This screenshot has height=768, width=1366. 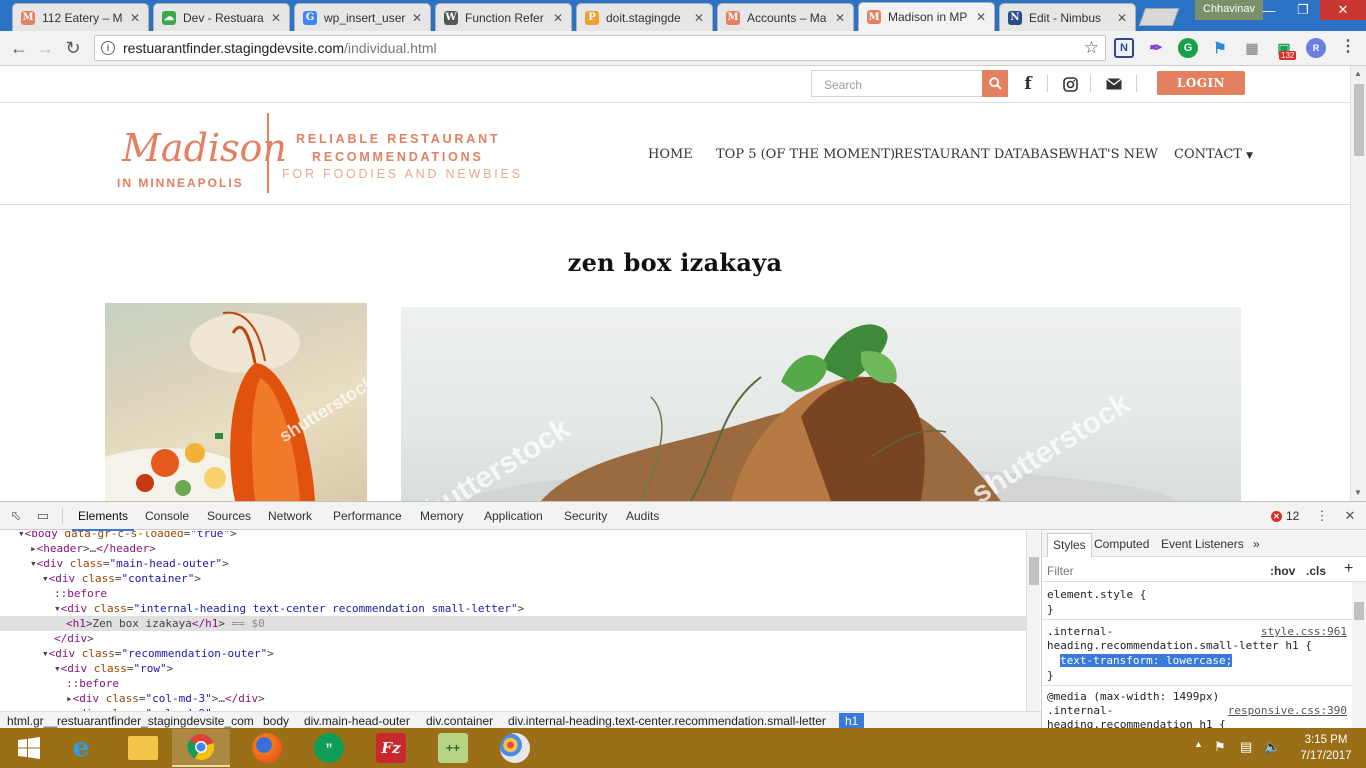 What do you see at coordinates (81, 748) in the screenshot?
I see `internet-explorer-taskbar: e` at bounding box center [81, 748].